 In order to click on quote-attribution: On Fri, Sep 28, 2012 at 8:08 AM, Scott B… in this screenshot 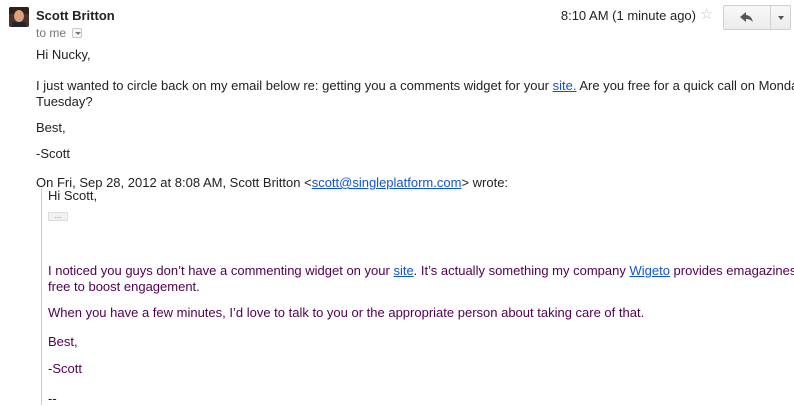, I will do `click(272, 183)`.